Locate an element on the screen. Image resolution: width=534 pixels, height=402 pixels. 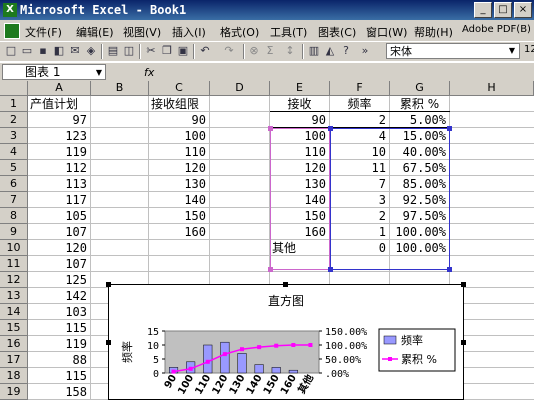
chart-wizard-icon: ▥ is located at coordinates (314, 51).